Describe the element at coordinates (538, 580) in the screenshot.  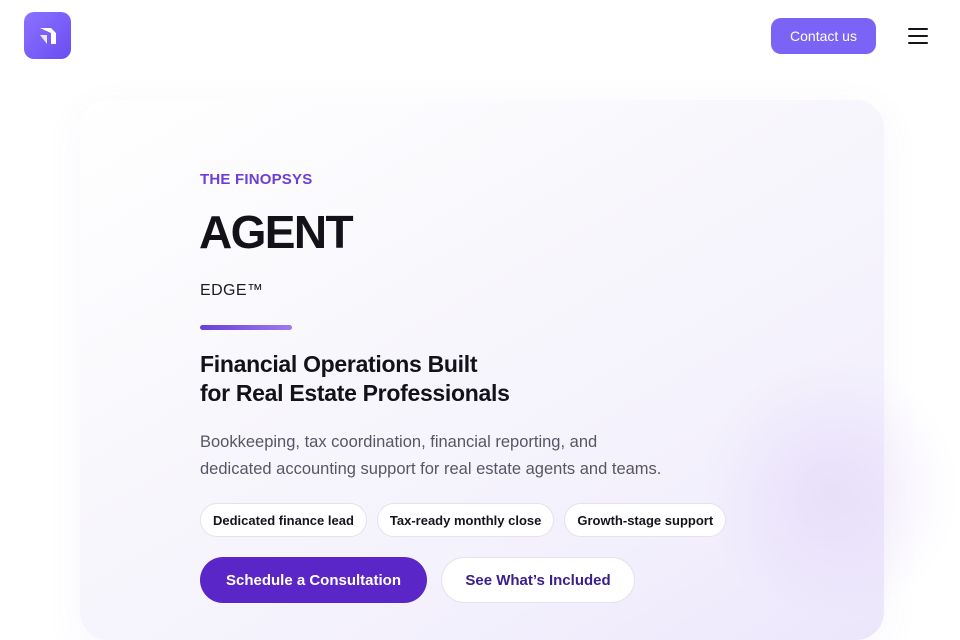
I see `see-whats-included-button: See What’s Included` at that location.